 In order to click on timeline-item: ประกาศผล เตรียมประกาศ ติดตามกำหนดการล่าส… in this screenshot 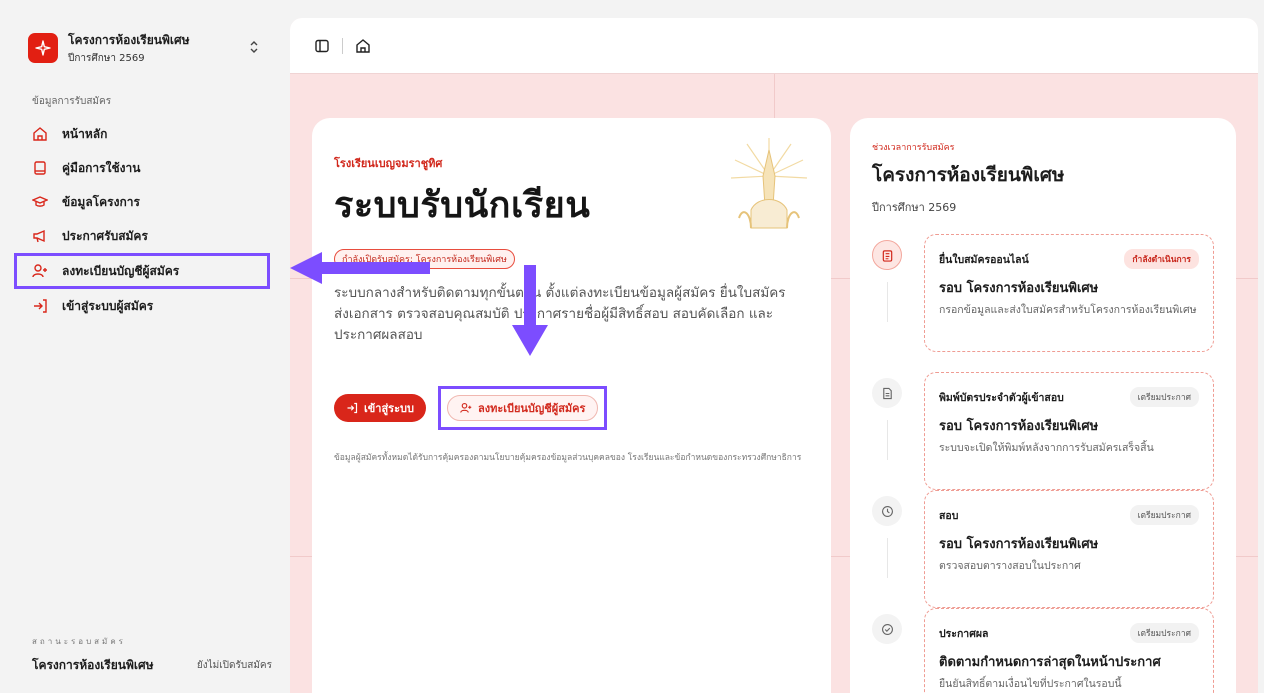, I will do `click(1043, 650)`.